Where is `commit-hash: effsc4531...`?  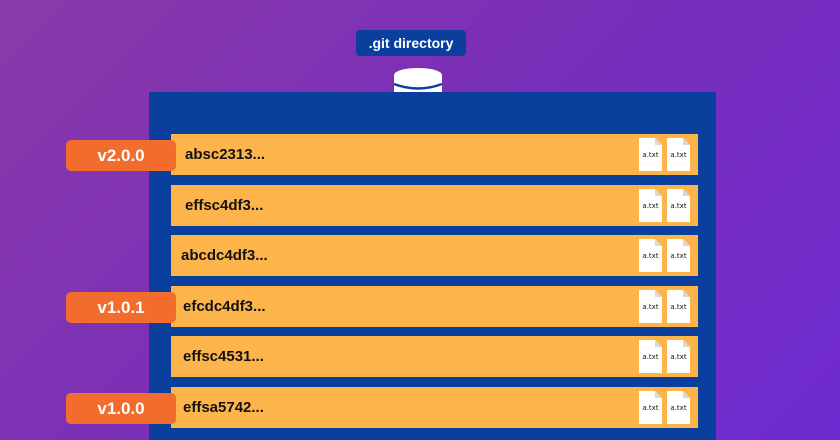
commit-hash: effsc4531... is located at coordinates (223, 356).